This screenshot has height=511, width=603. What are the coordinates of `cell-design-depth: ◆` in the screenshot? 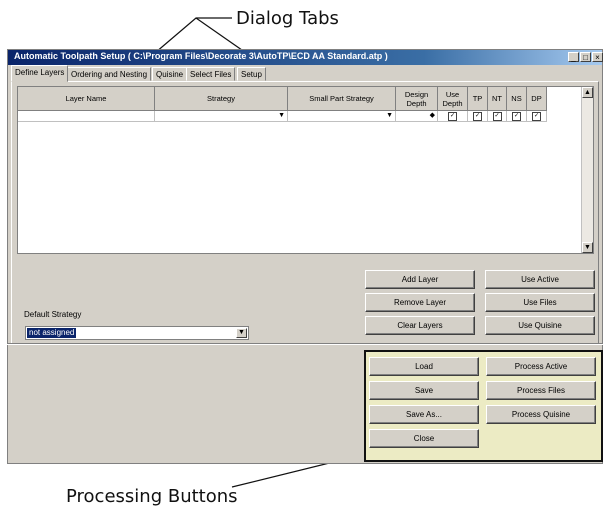 It's located at (417, 116).